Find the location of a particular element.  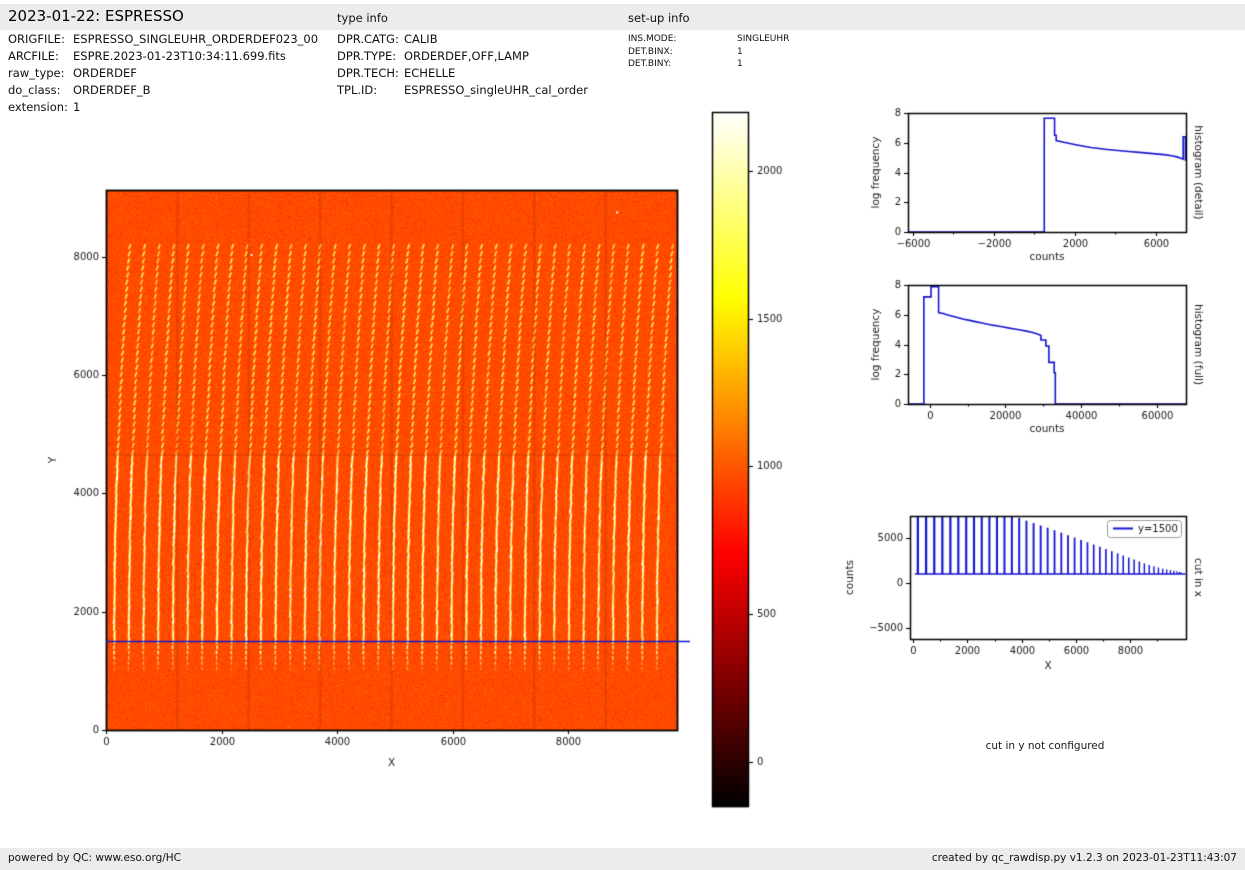

setup-info-row: INS.MODE: SINGLEUHR is located at coordinates (708, 39).